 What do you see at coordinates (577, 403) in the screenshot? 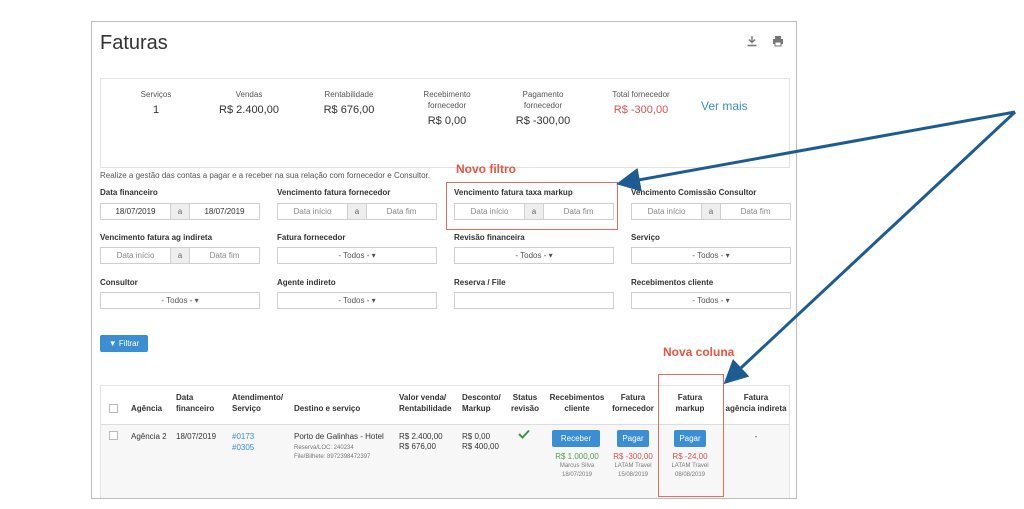
I see `header-recebimentos: Recebimentos cliente` at bounding box center [577, 403].